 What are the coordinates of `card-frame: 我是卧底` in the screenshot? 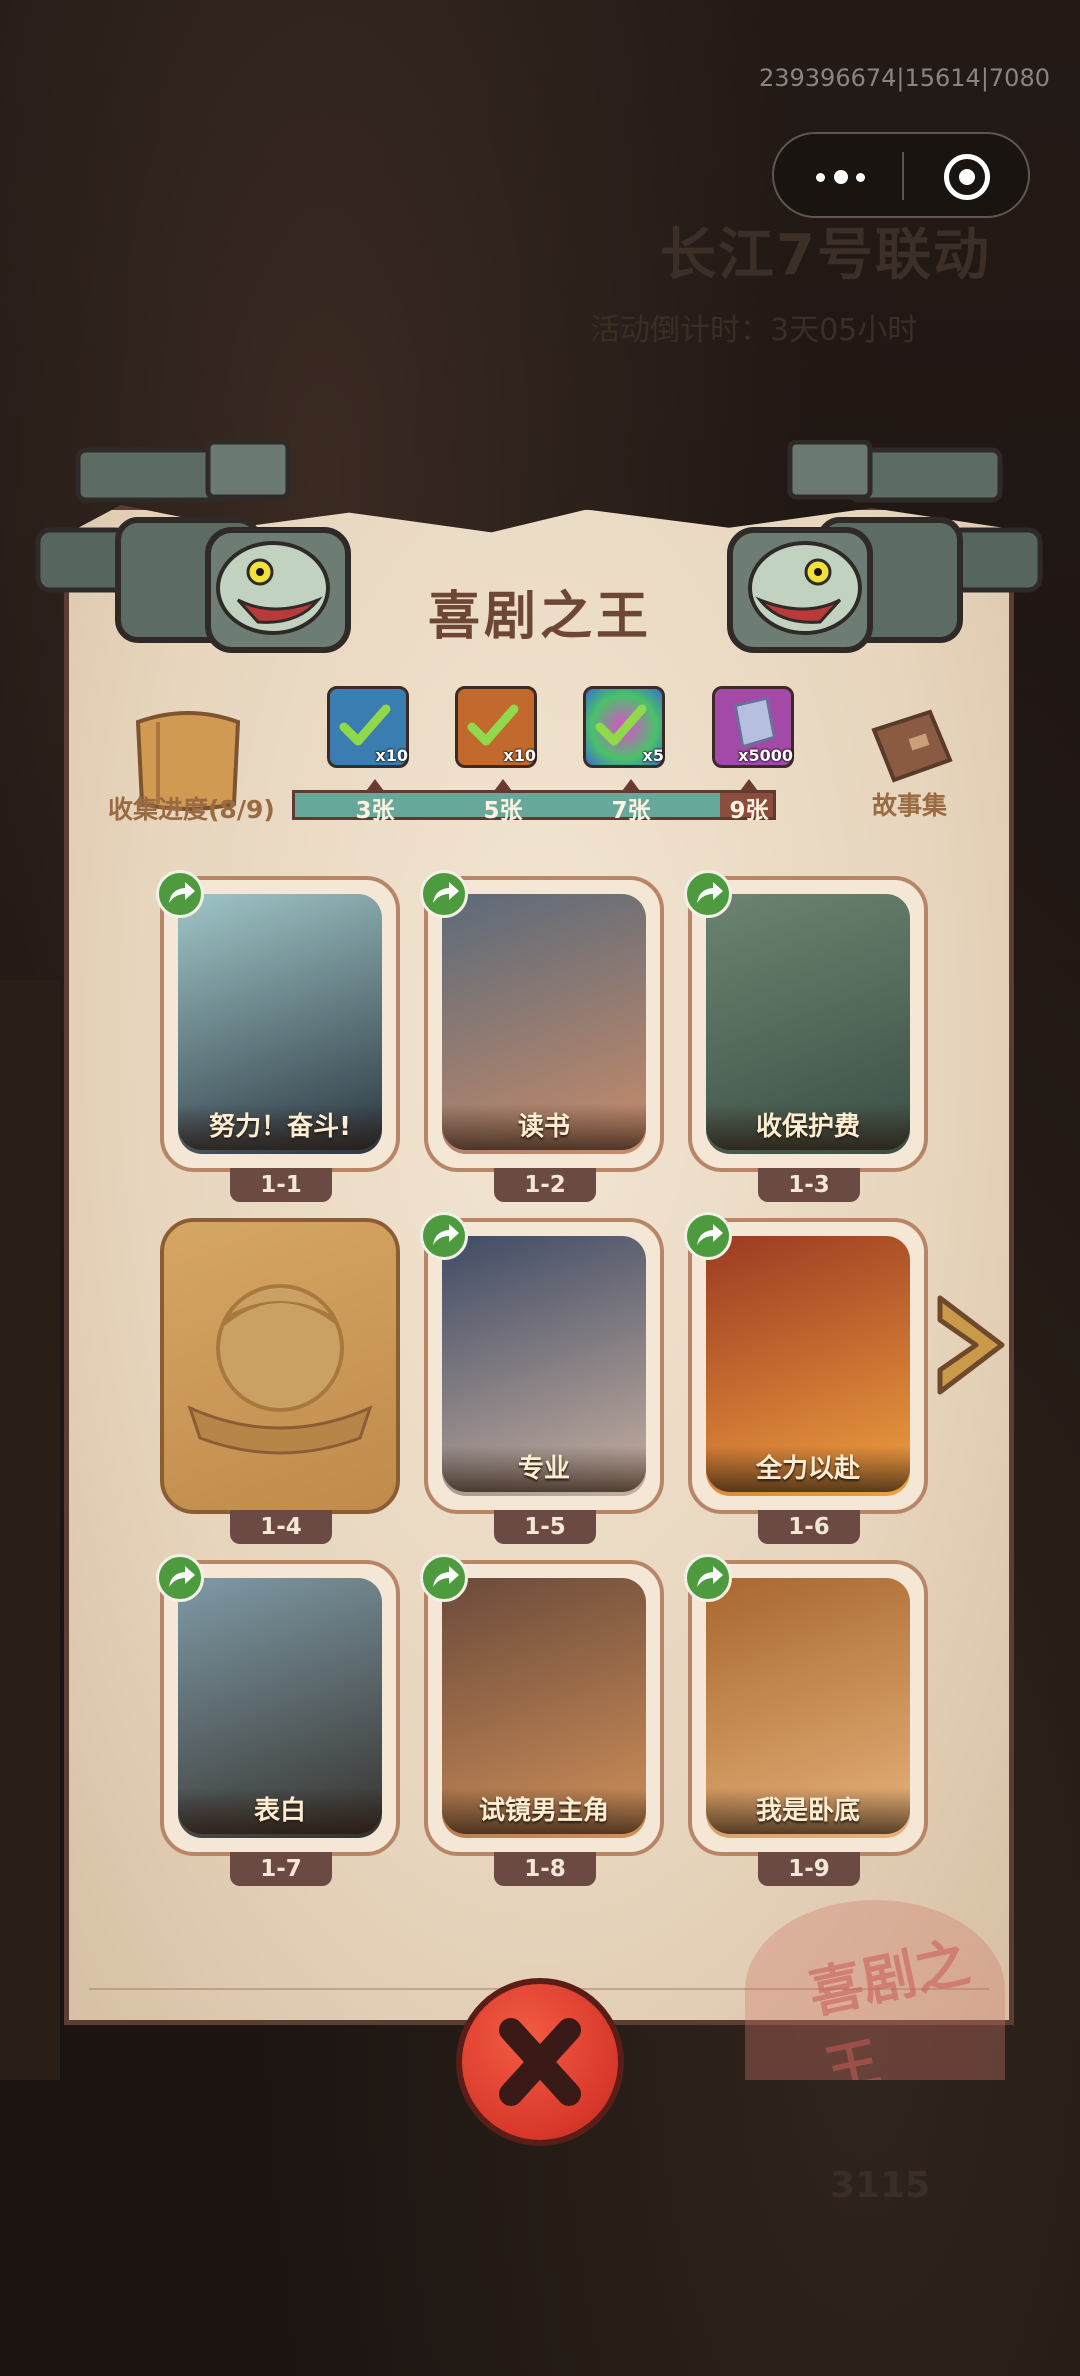 It's located at (808, 1708).